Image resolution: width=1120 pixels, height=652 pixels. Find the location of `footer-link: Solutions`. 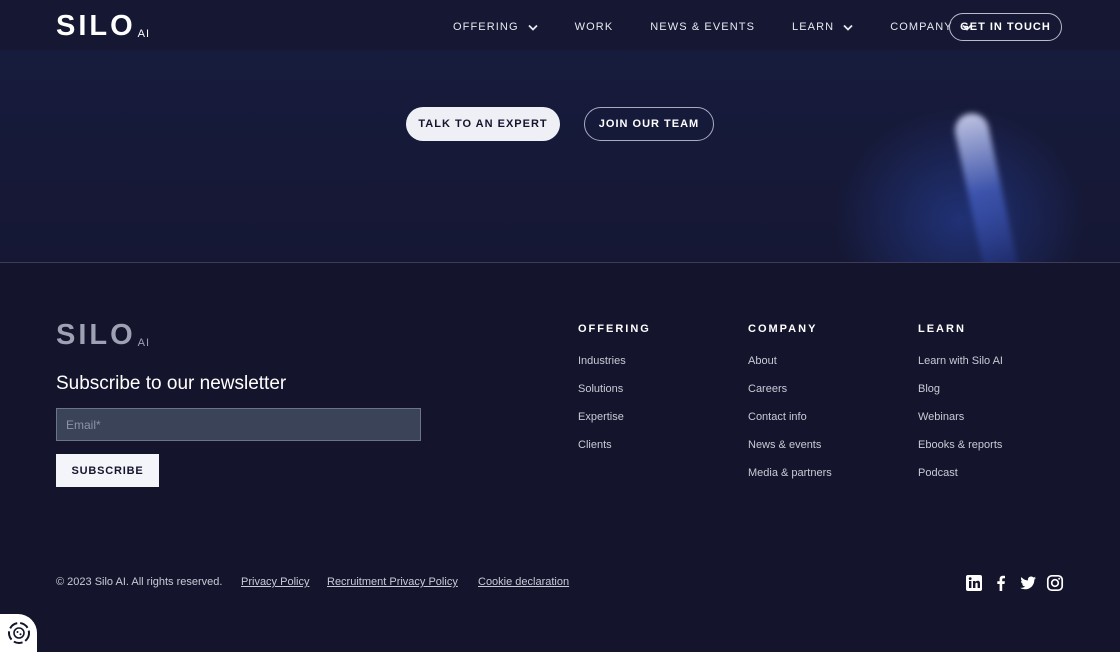

footer-link: Solutions is located at coordinates (614, 396).